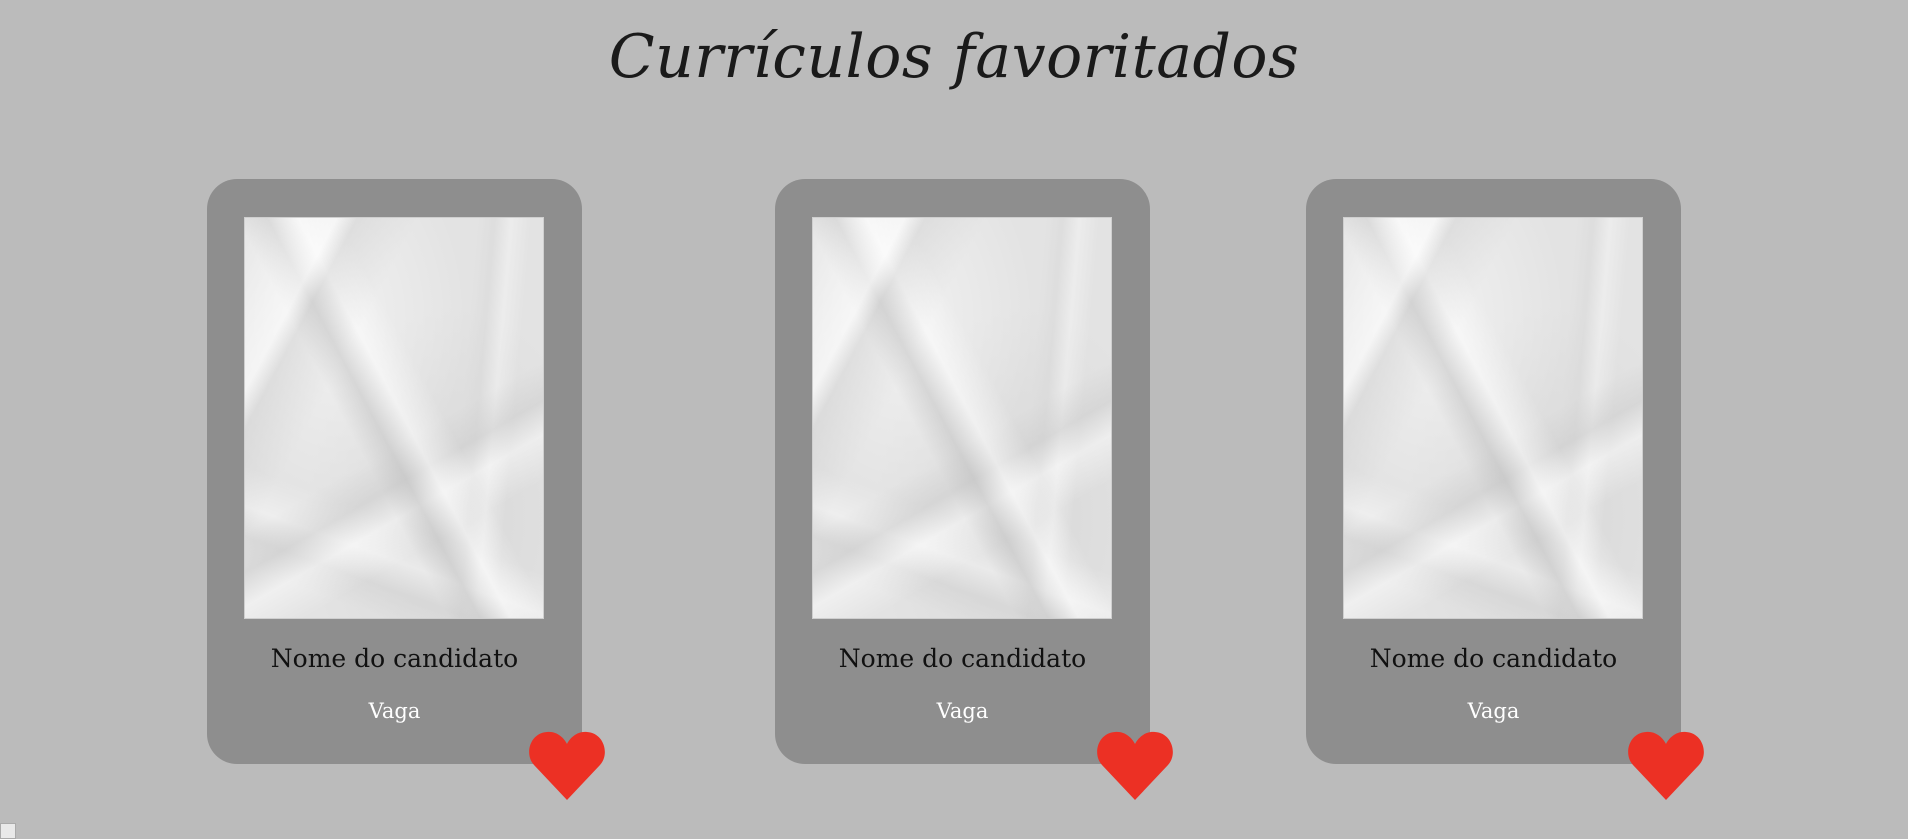 The image size is (1908, 839). I want to click on page-title: Currículos favoritados, so click(954, 57).